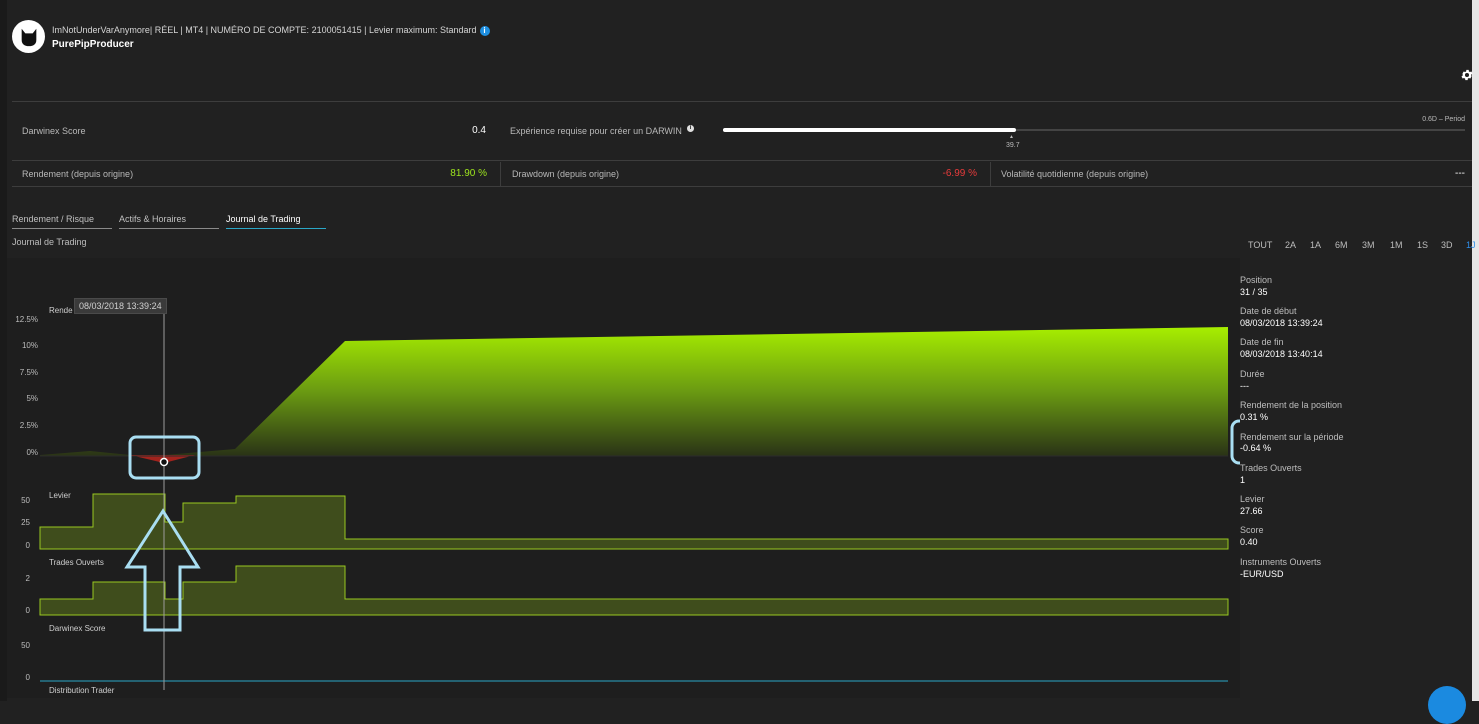 Image resolution: width=1479 pixels, height=724 pixels. What do you see at coordinates (1460, 173) in the screenshot?
I see `volatilite-value: ---` at bounding box center [1460, 173].